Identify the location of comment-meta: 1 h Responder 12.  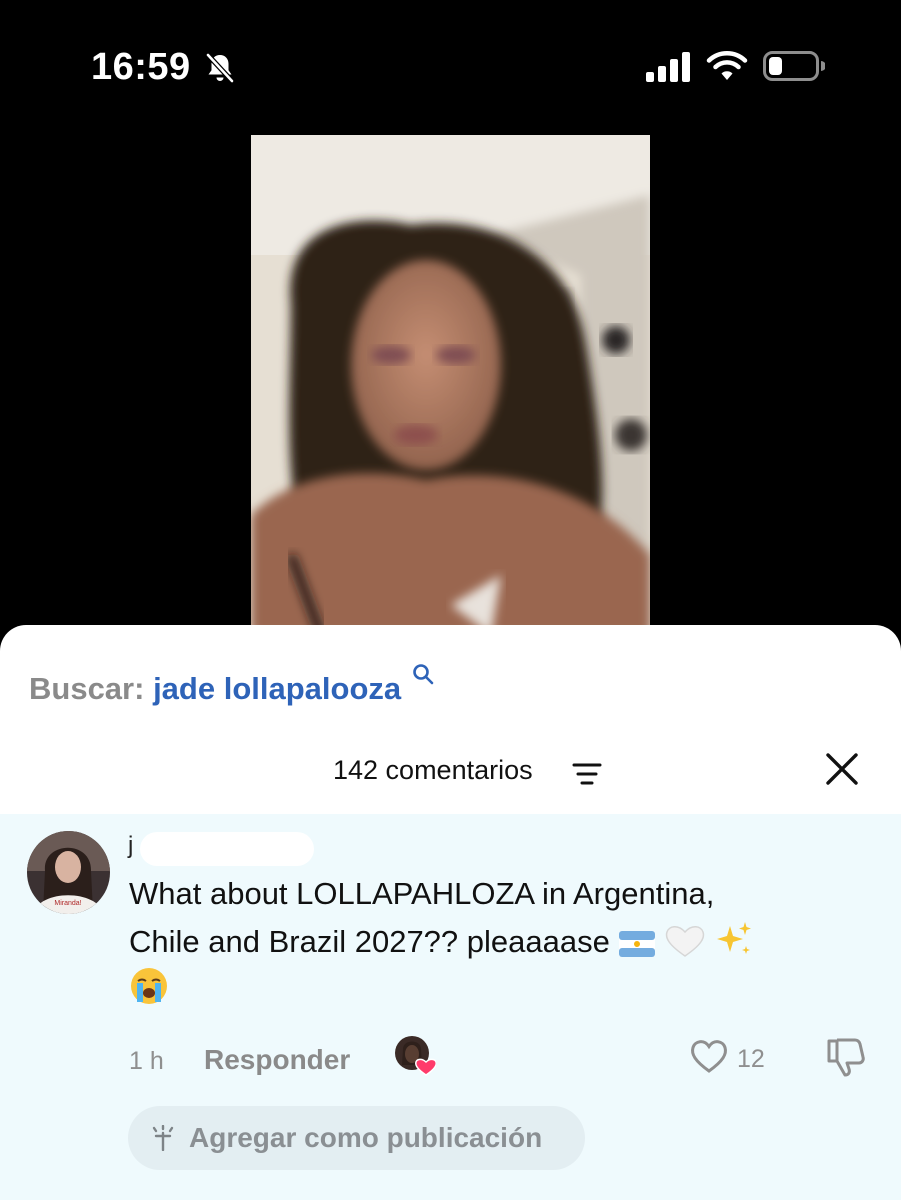
(450, 1058).